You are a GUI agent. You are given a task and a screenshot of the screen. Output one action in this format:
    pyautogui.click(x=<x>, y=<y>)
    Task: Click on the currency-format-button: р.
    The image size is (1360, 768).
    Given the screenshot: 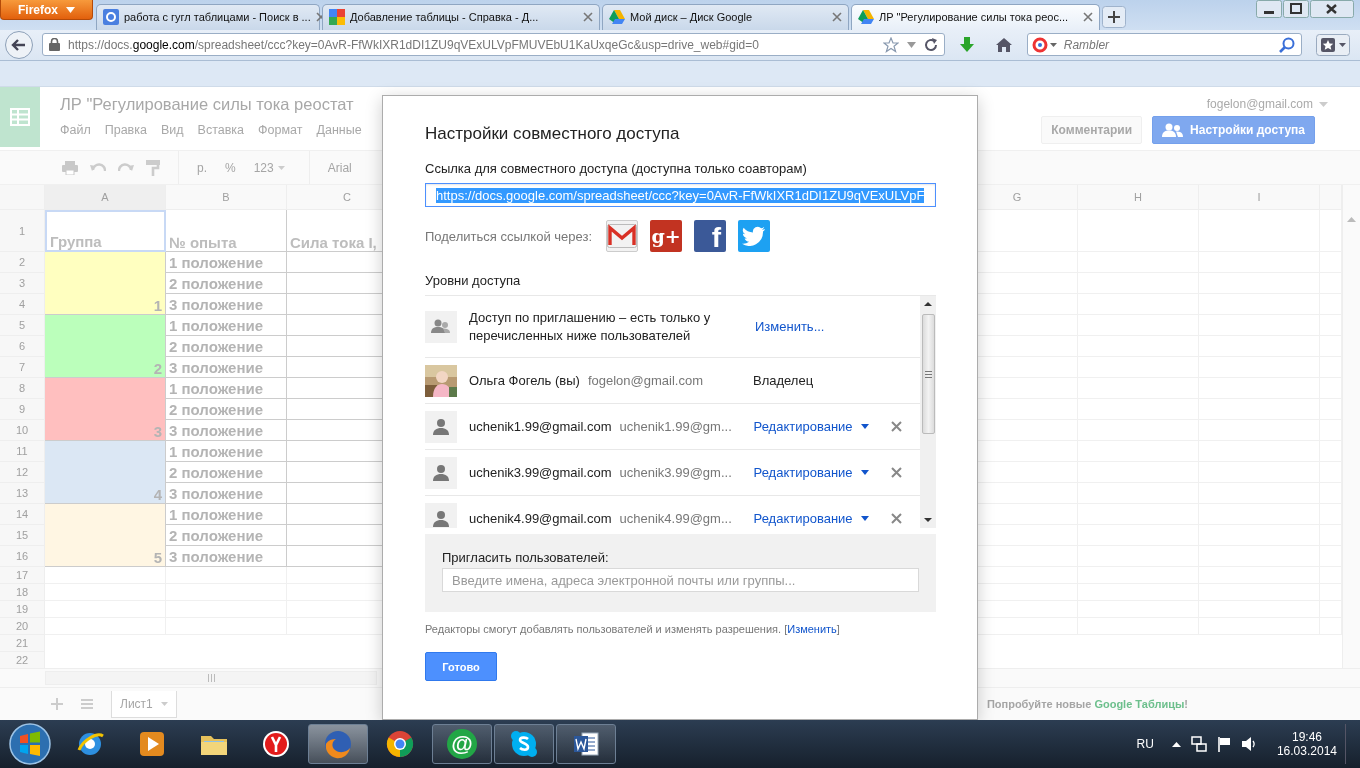 What is the action you would take?
    pyautogui.click(x=202, y=167)
    